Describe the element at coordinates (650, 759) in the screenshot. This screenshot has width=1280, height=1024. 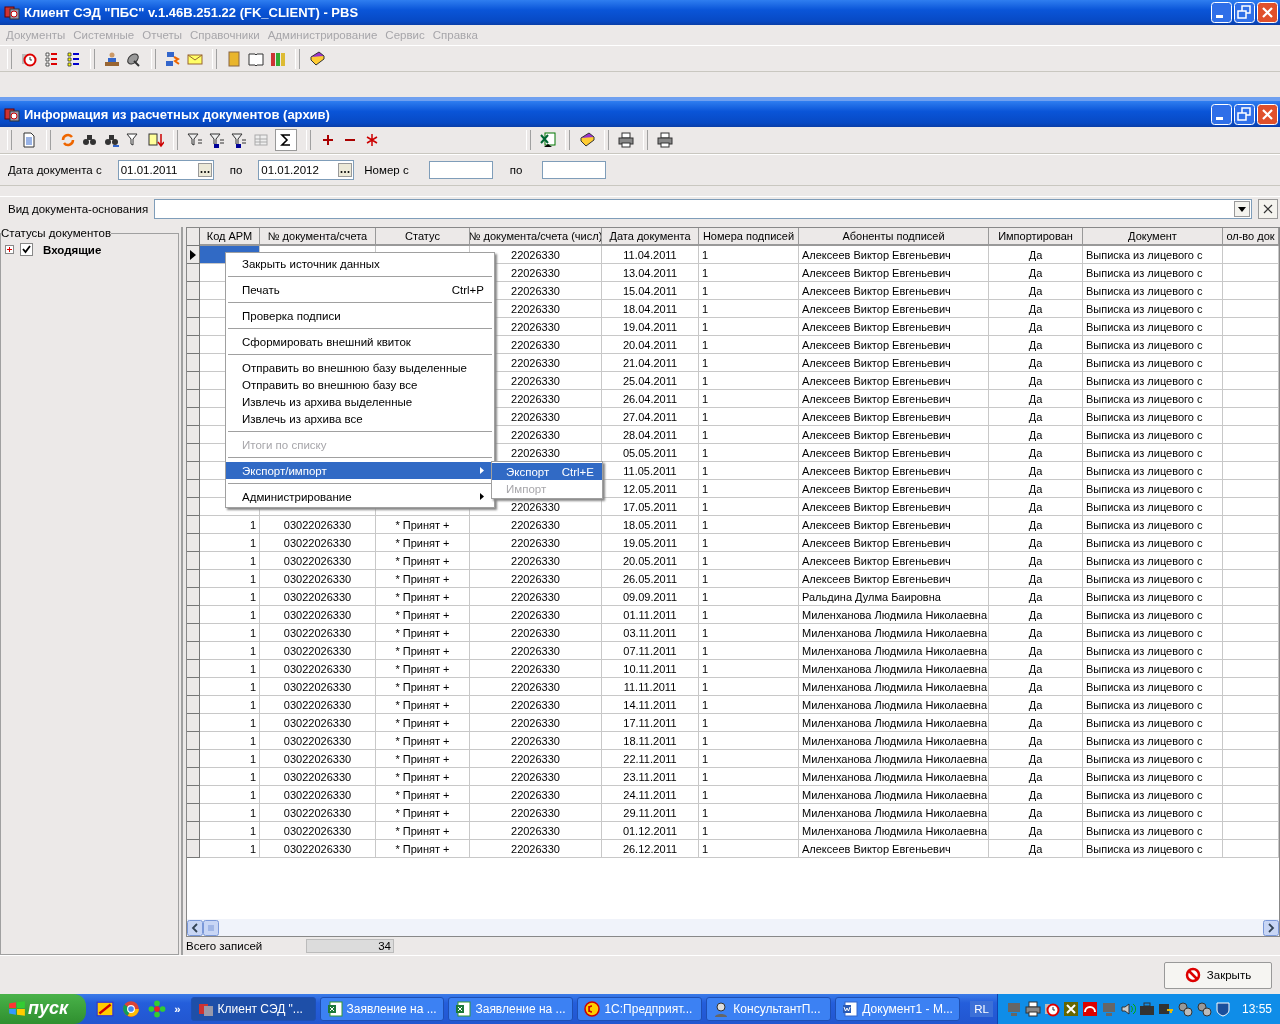
I see `table-cell: 22.11.2011` at that location.